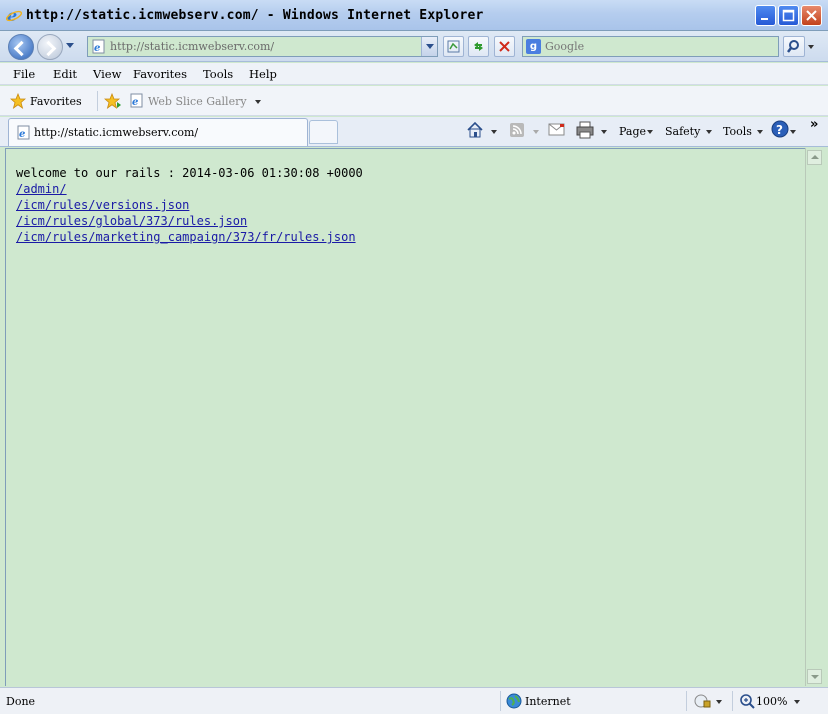 The image size is (828, 714). I want to click on zoom-level: 100%, so click(771, 701).